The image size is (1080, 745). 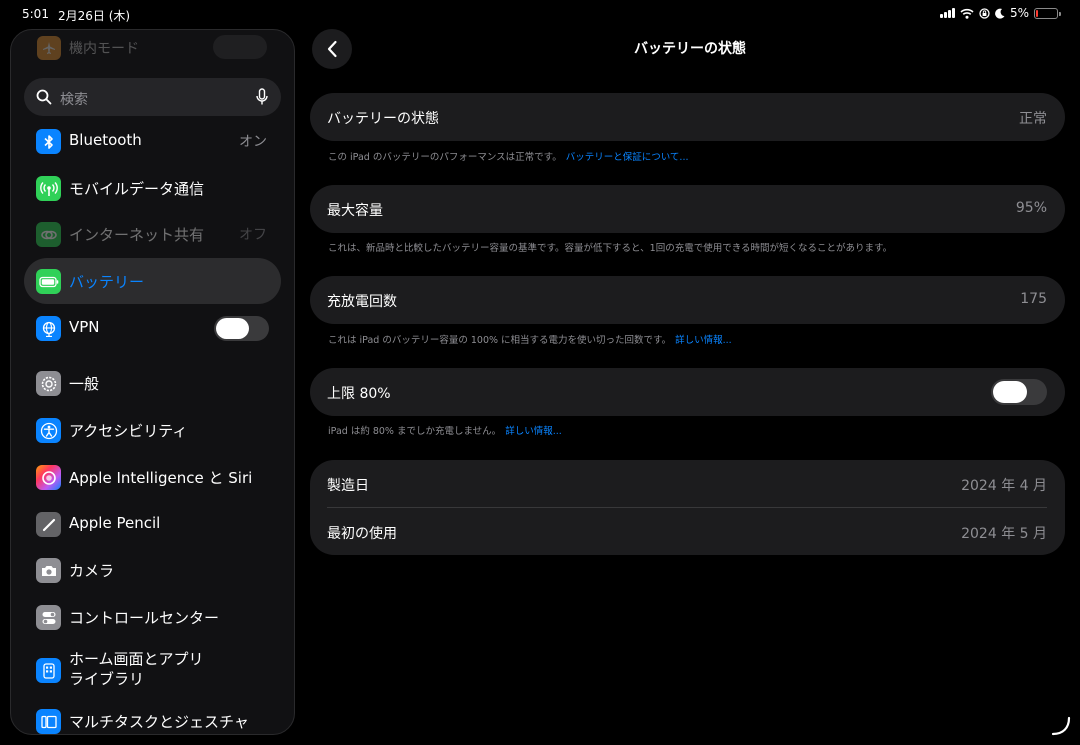 What do you see at coordinates (115, 523) in the screenshot?
I see `sidebar-item-label: Apple Pencil` at bounding box center [115, 523].